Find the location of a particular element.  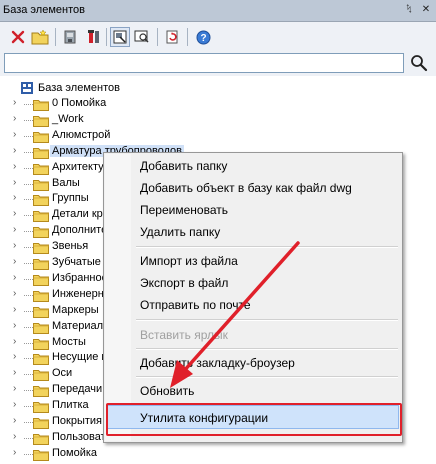

new-folder-button is located at coordinates (40, 37).